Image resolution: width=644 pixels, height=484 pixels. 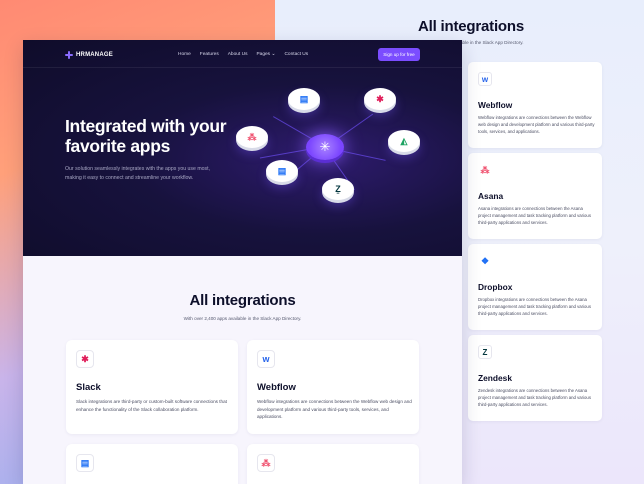 I want to click on brand-logo: HRMANAGE, so click(x=89, y=55).